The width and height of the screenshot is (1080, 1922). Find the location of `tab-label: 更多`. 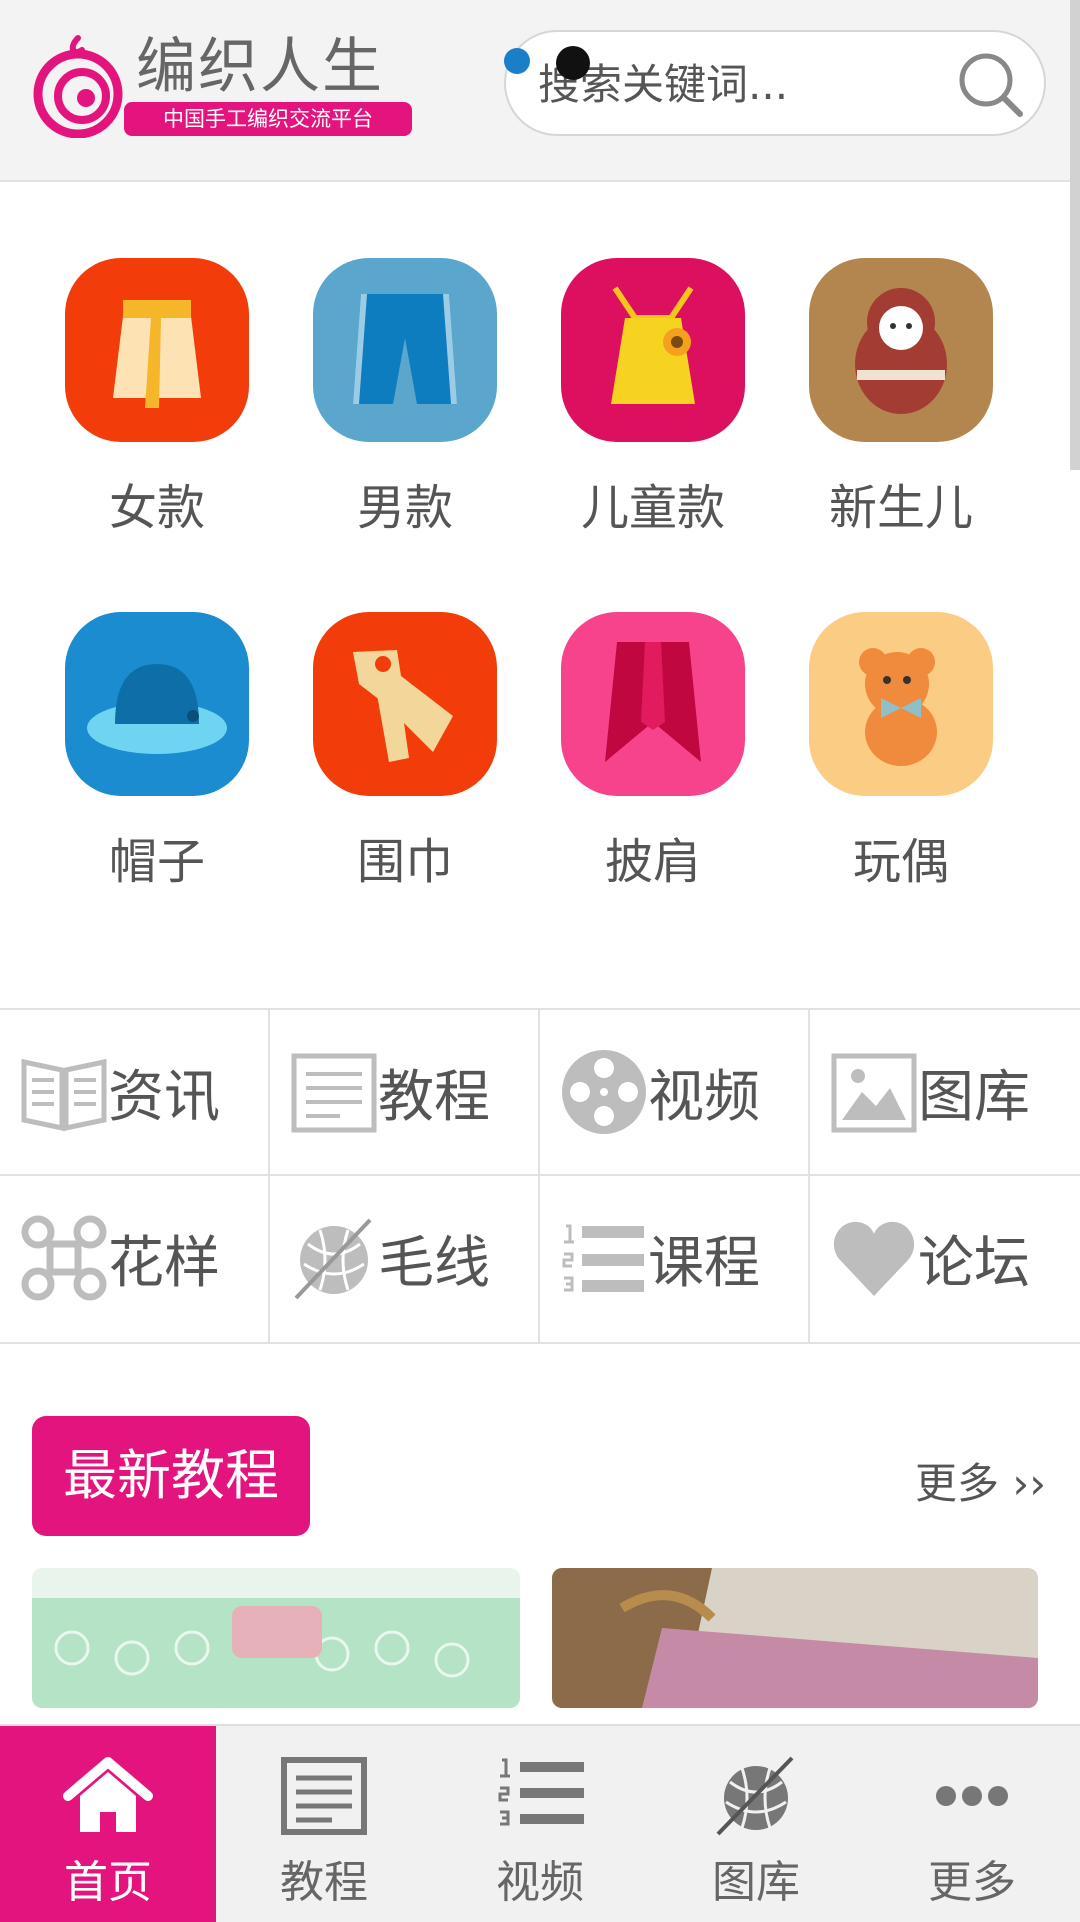

tab-label: 更多 is located at coordinates (972, 1882).